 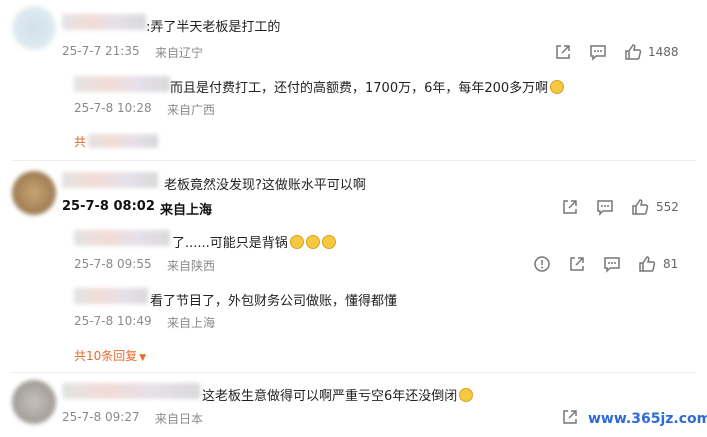 What do you see at coordinates (338, 394) in the screenshot?
I see `comment-text: 这老板生意做得可以啊严重亏空6年还没倒闭` at bounding box center [338, 394].